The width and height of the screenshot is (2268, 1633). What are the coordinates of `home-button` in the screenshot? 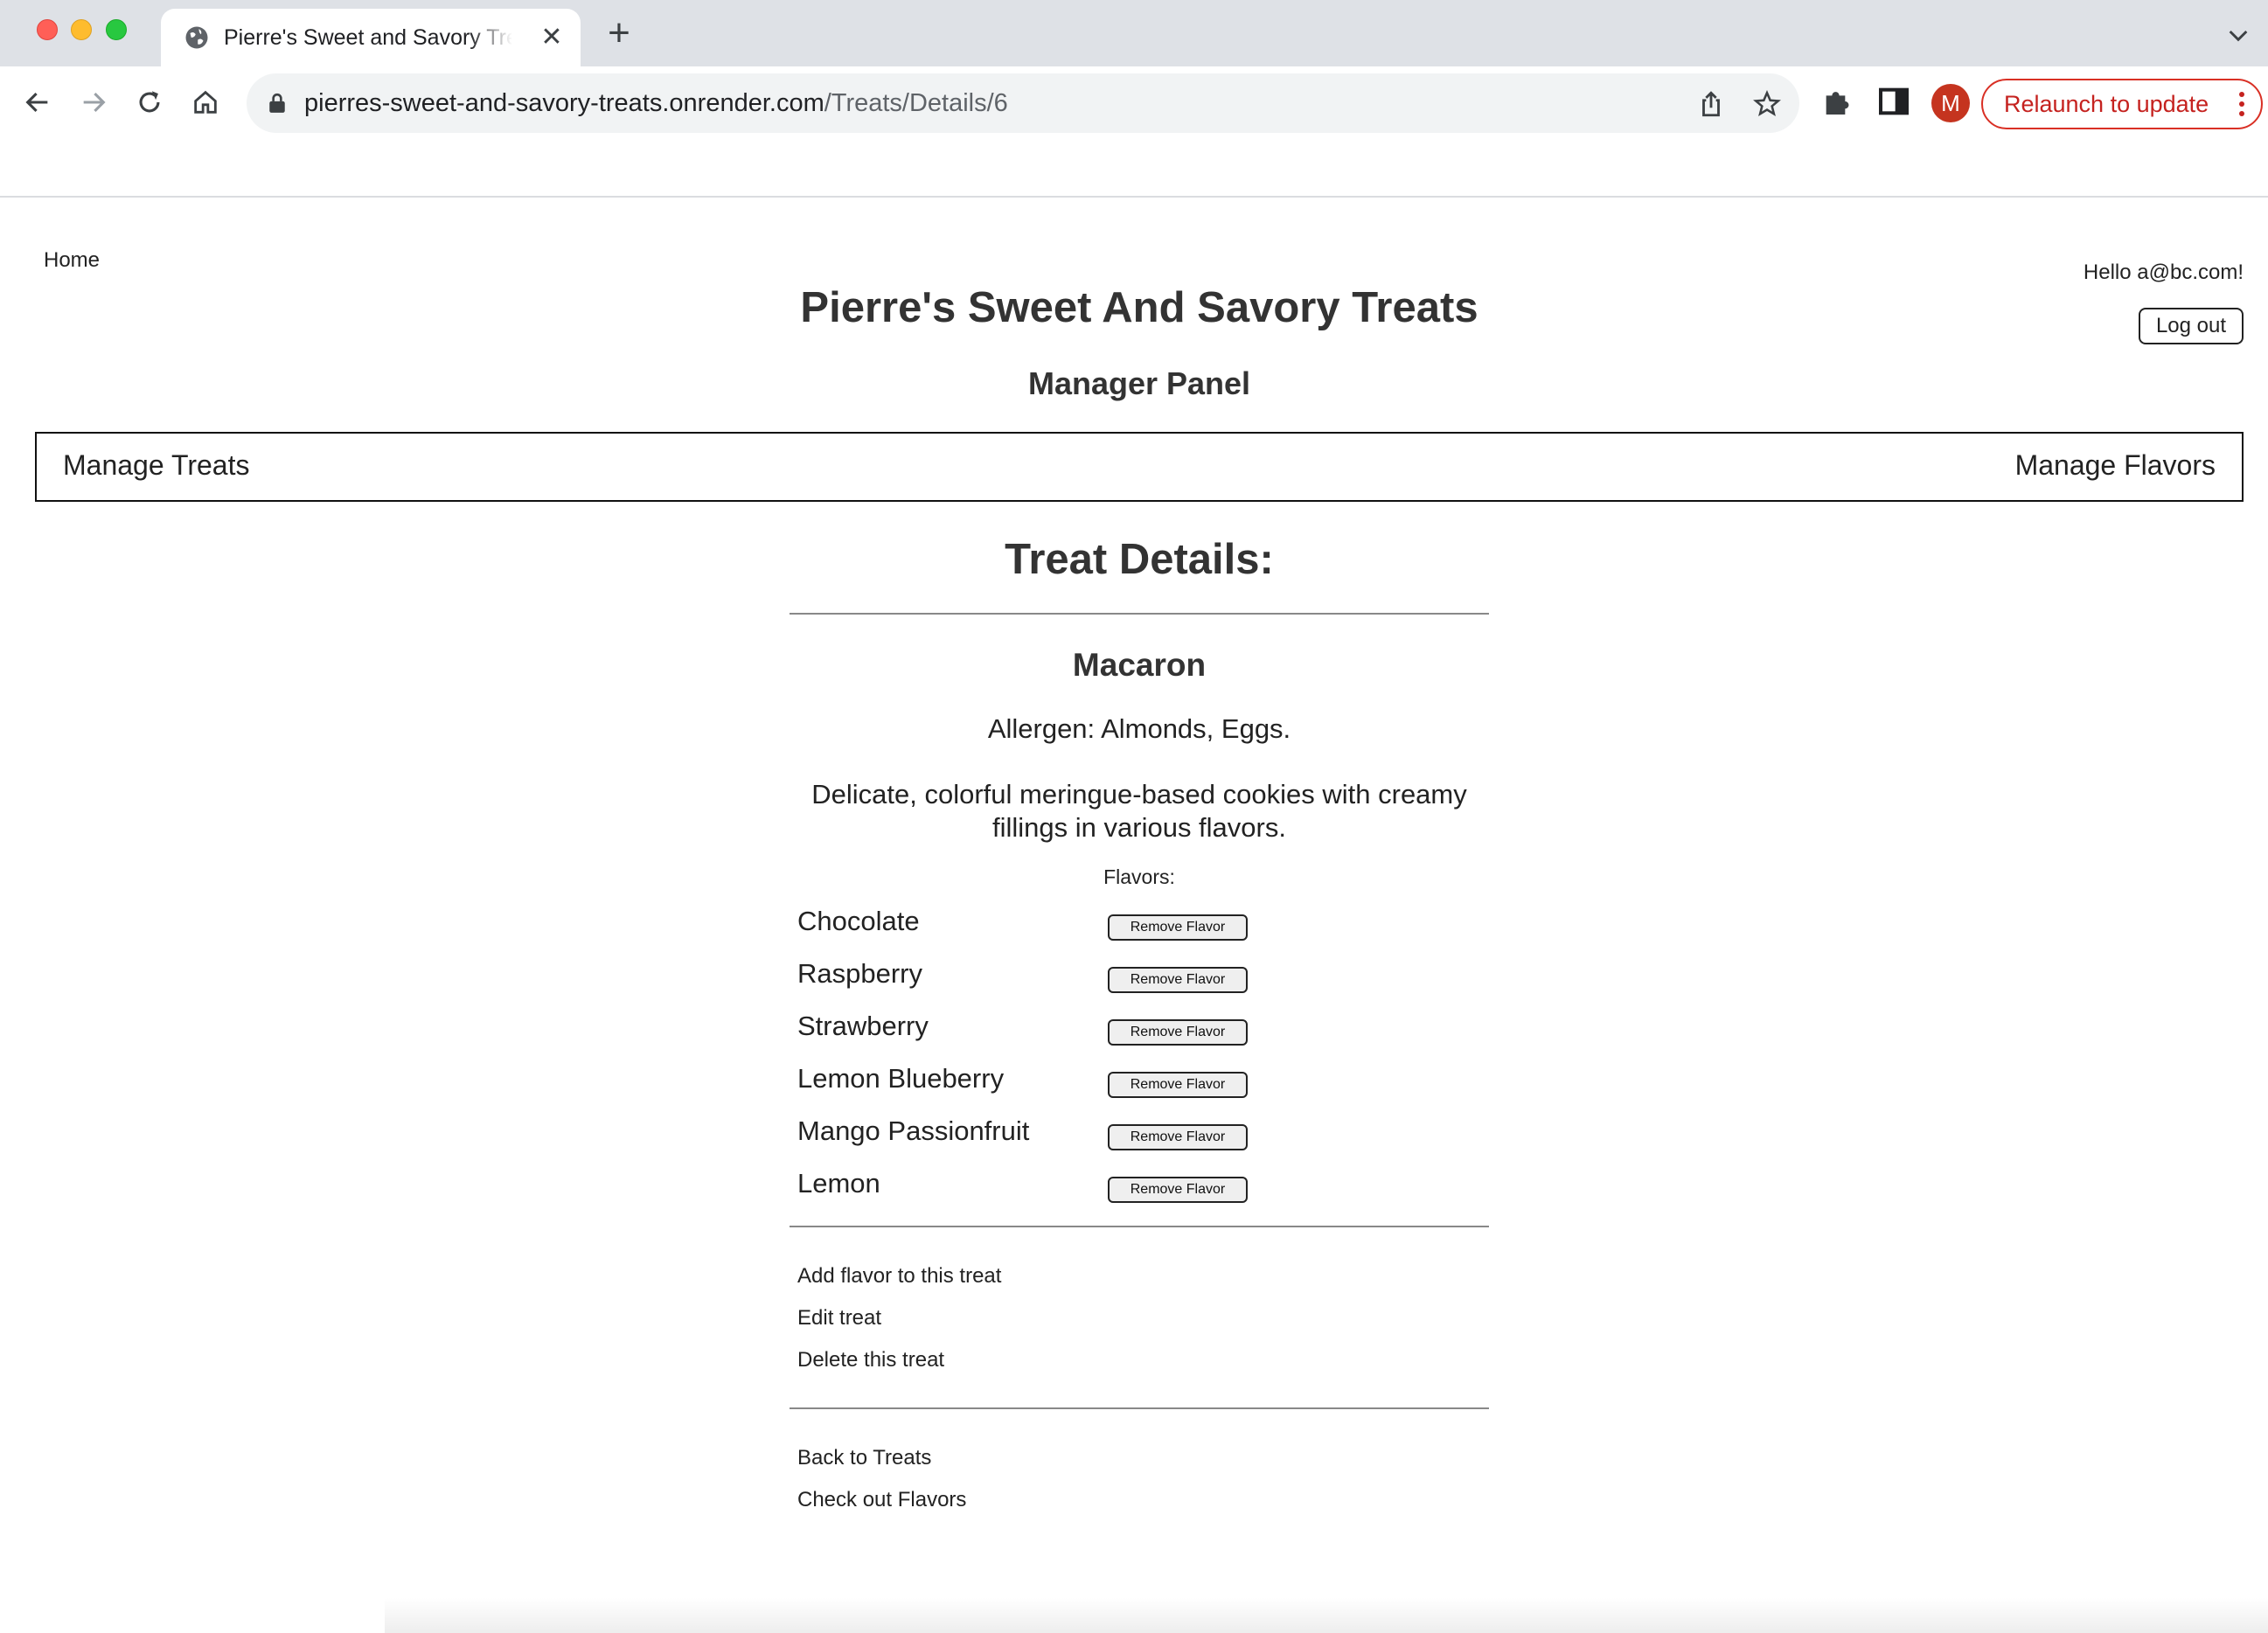 It's located at (205, 102).